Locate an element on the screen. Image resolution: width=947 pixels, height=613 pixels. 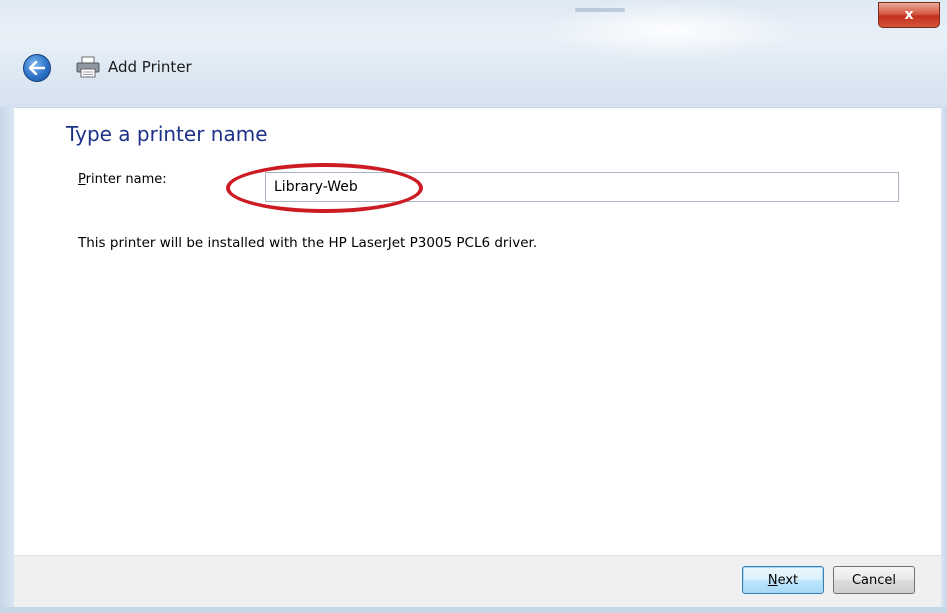
next-button: Next is located at coordinates (783, 580).